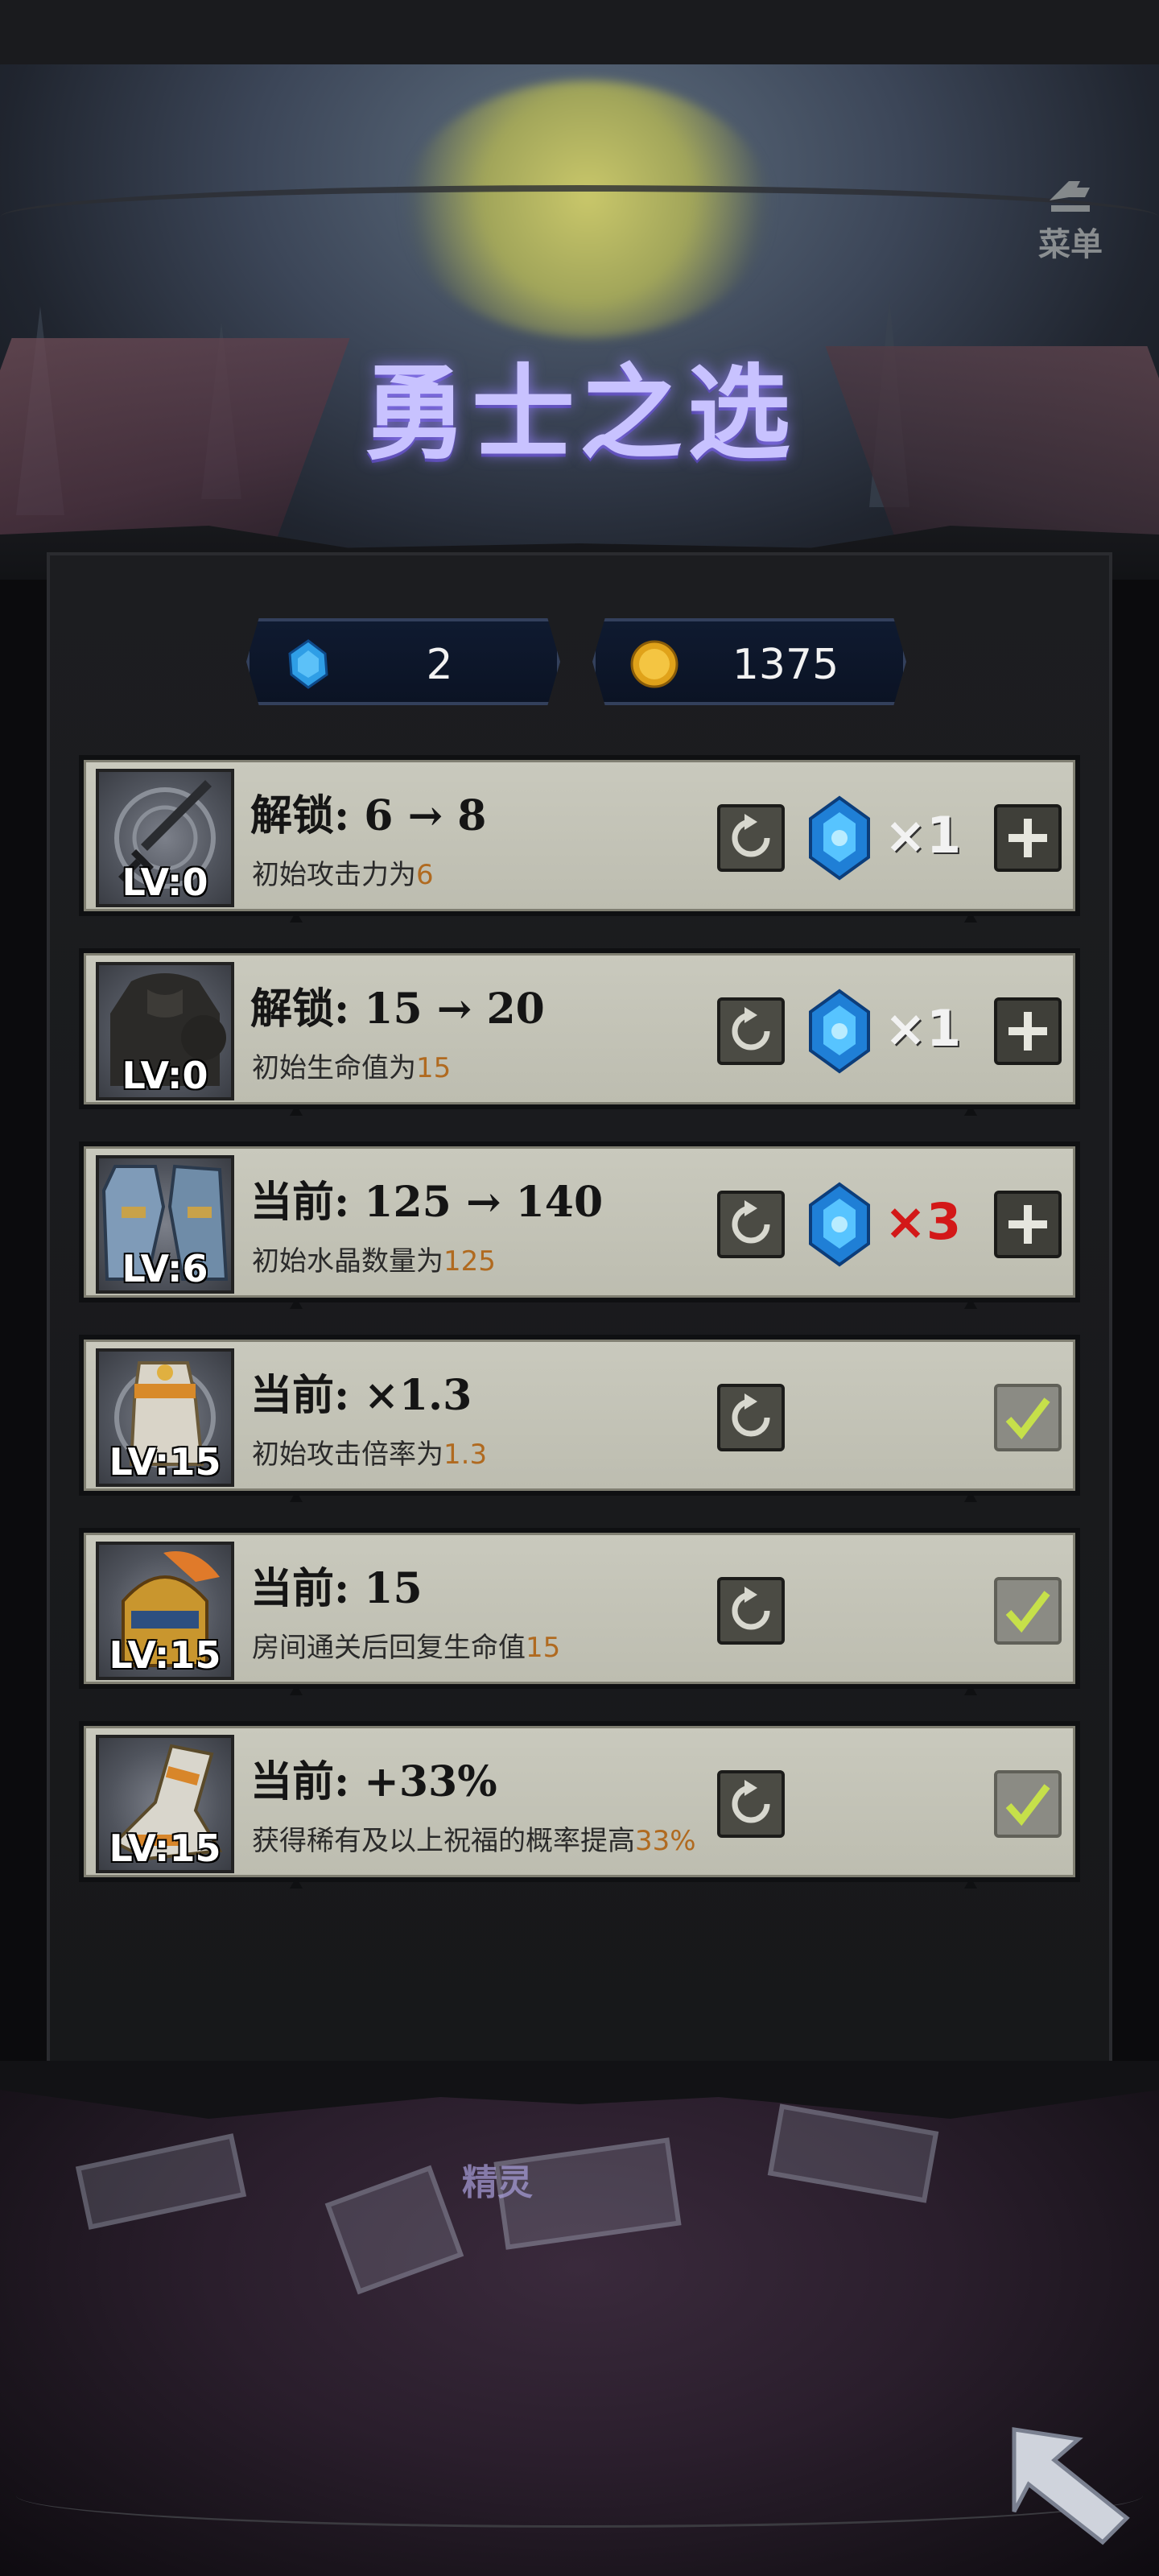  What do you see at coordinates (165, 1611) in the screenshot?
I see `helmet-icon: LV:15` at bounding box center [165, 1611].